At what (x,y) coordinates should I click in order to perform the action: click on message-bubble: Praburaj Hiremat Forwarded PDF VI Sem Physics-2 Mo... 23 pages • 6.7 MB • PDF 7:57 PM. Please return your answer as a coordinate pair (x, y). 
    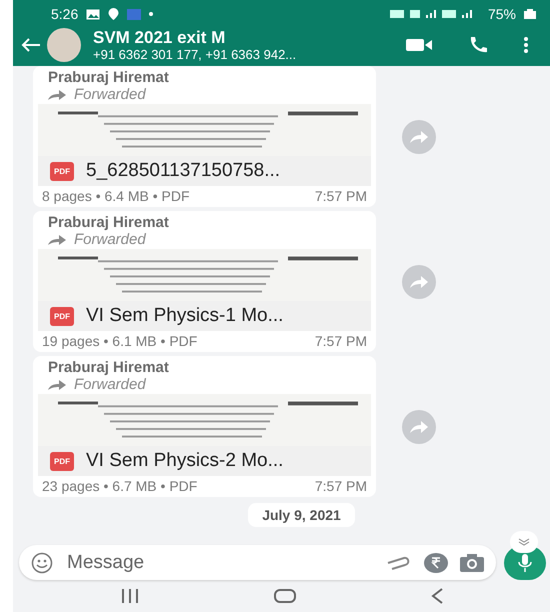
    Looking at the image, I should click on (204, 426).